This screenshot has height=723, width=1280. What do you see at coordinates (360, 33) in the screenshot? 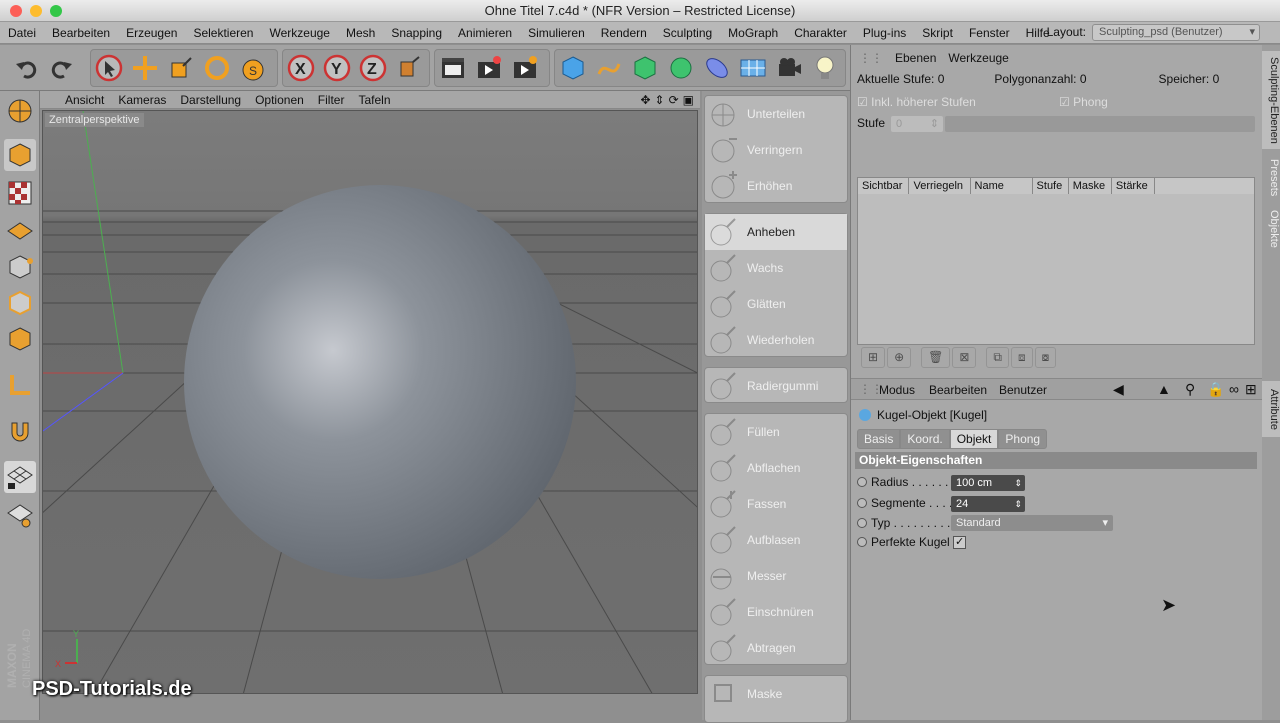
I see `menu-mesh: Mesh` at bounding box center [360, 33].